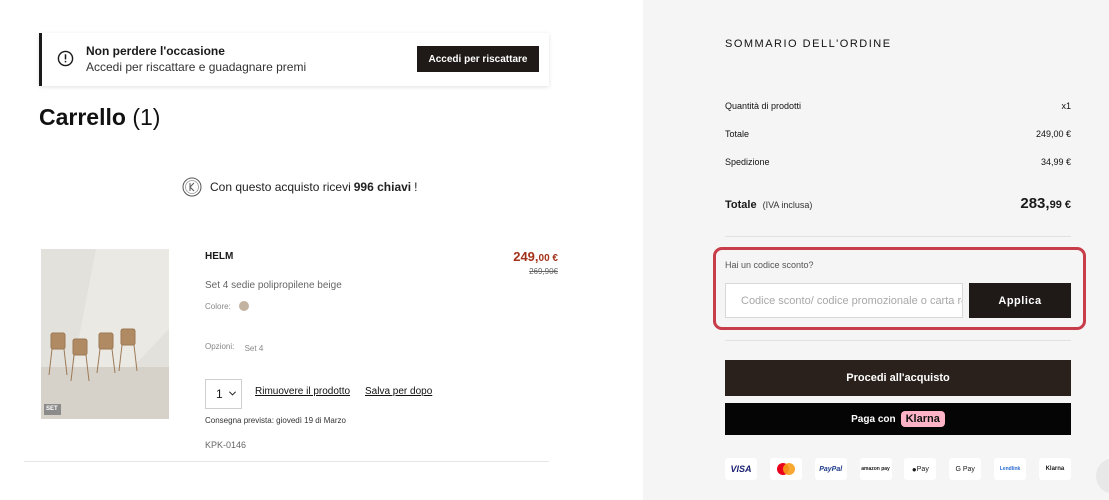 This screenshot has width=1109, height=500. I want to click on color-swatch, so click(243, 306).